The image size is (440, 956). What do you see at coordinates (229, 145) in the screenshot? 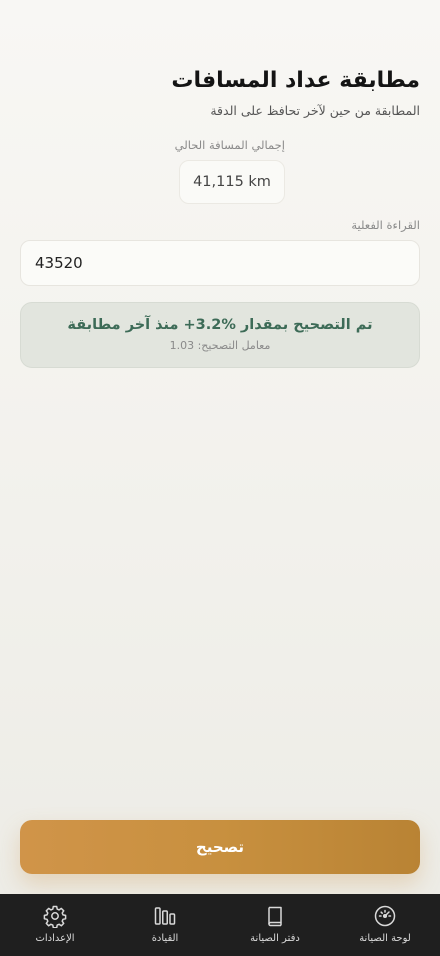
I see `current-distance-label: إجمالي المسافة الحالي` at bounding box center [229, 145].